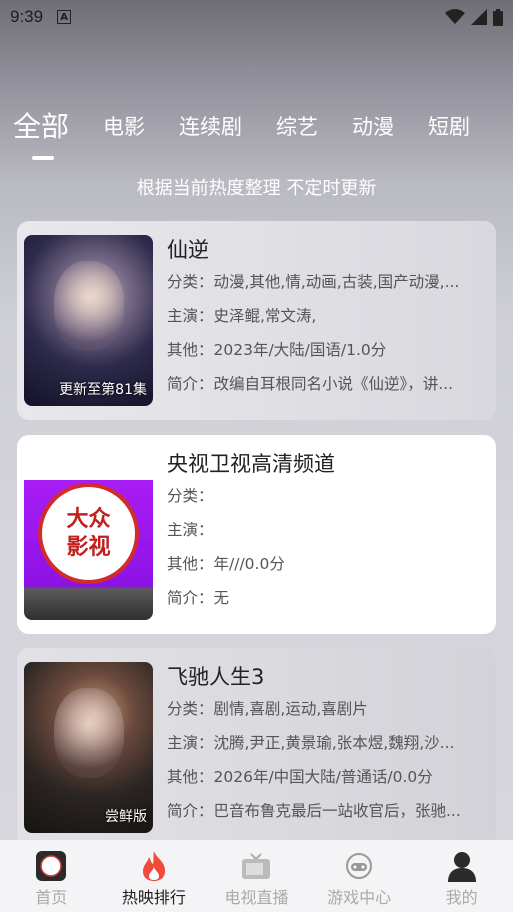 This screenshot has height=912, width=513. What do you see at coordinates (124, 127) in the screenshot?
I see `tab-movie: 电影` at bounding box center [124, 127].